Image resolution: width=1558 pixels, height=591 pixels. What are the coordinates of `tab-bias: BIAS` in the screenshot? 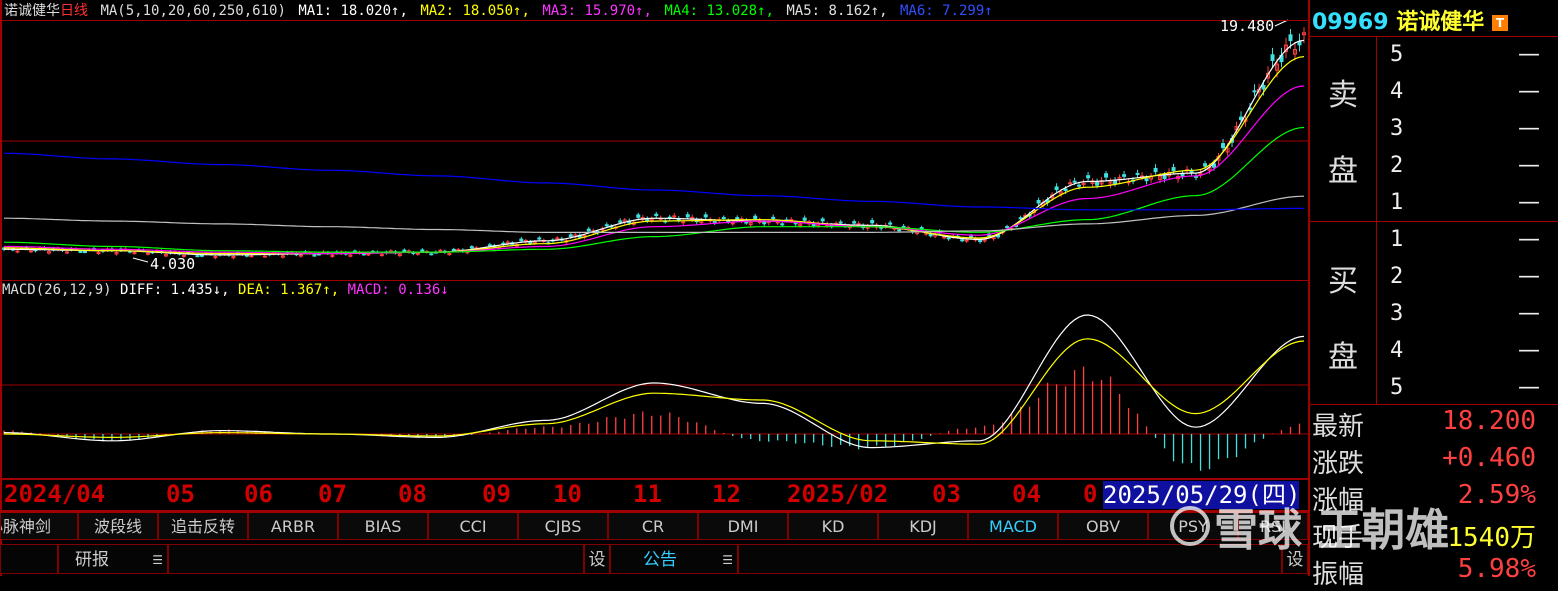 It's located at (383, 526).